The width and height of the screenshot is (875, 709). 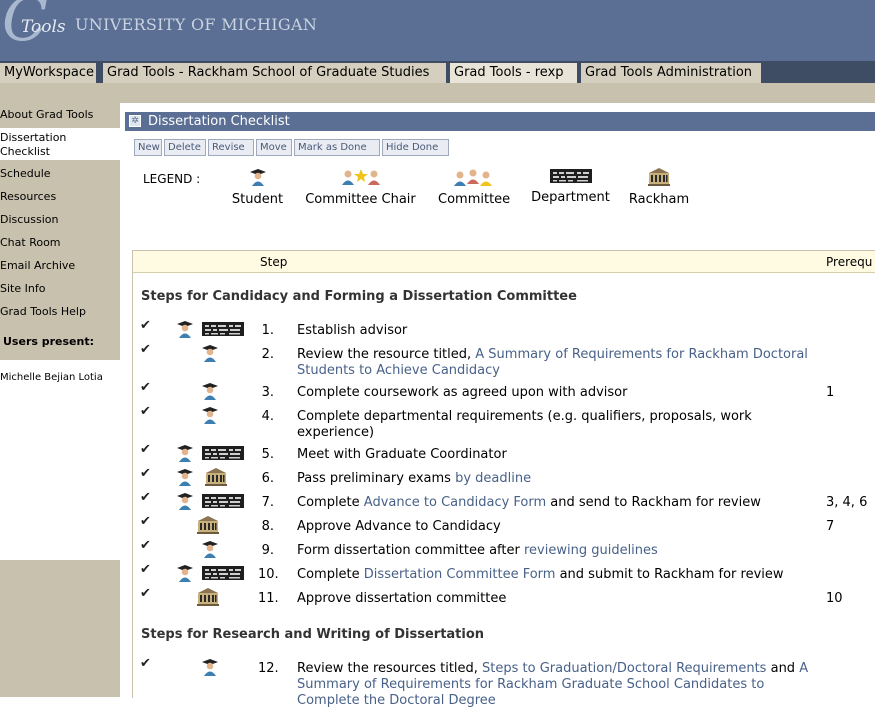 I want to click on sidebar-item-label: Dissertation Checklist, so click(x=33, y=144).